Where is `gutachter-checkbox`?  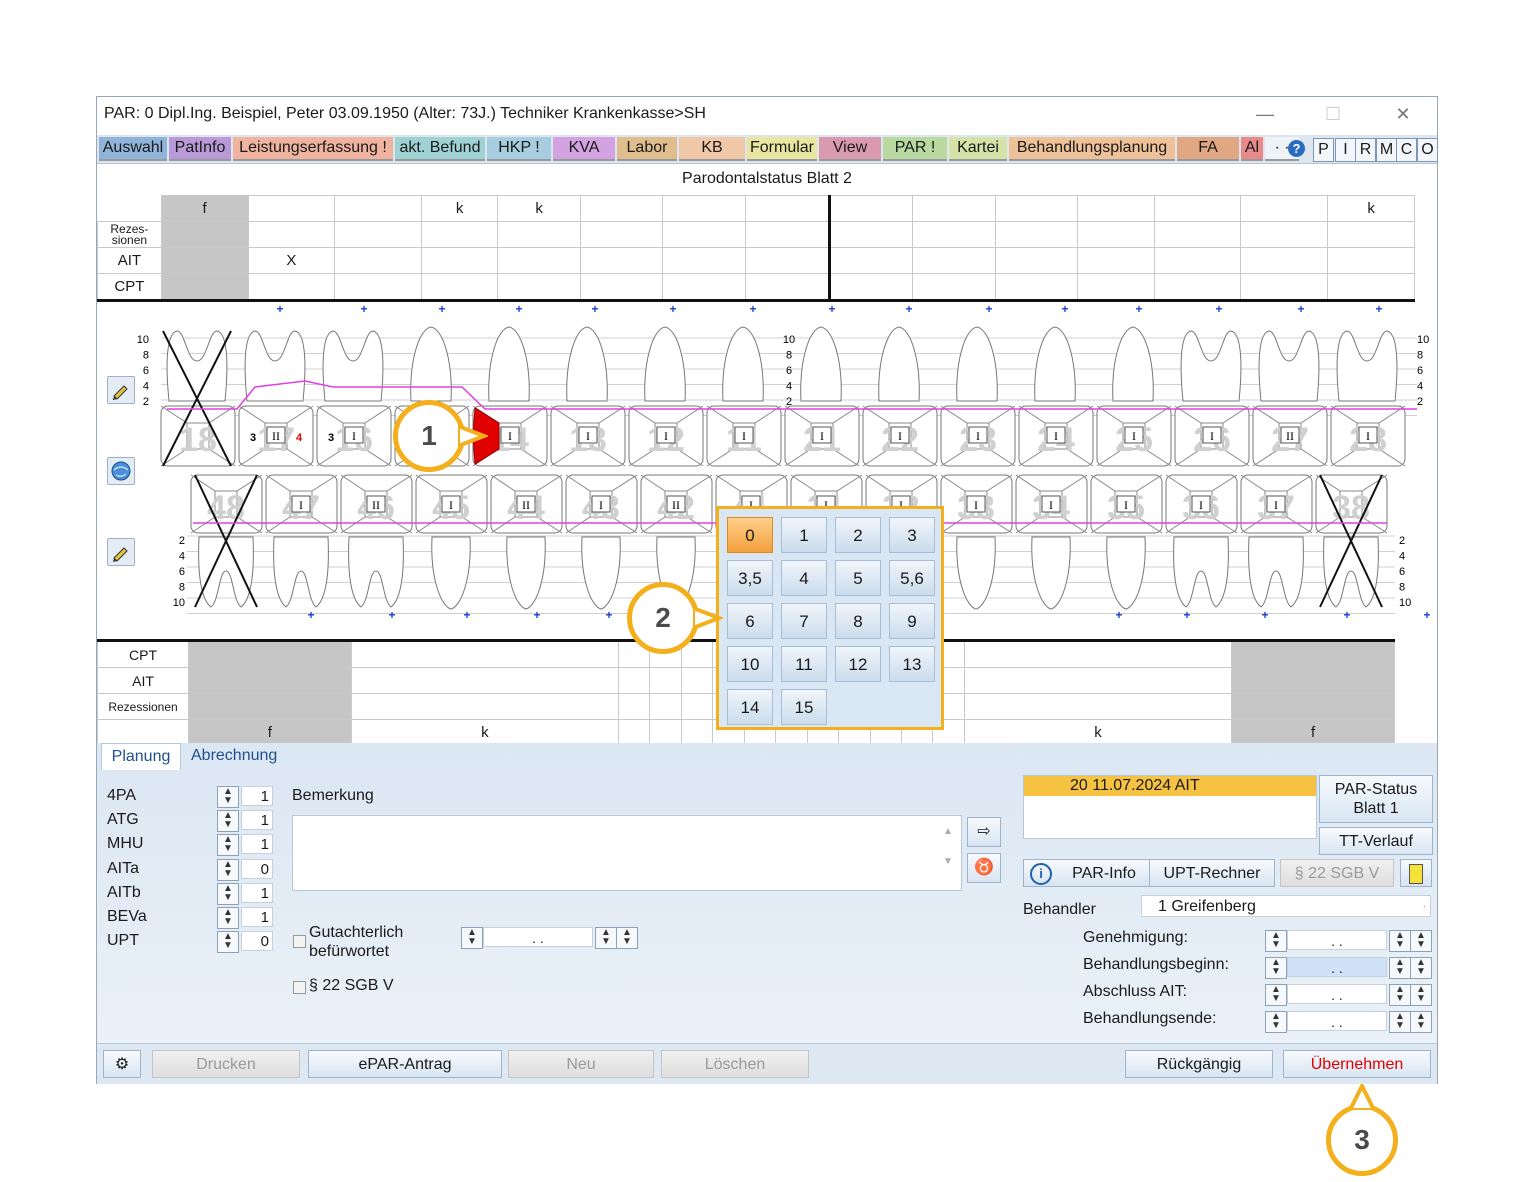
gutachter-checkbox is located at coordinates (299, 941).